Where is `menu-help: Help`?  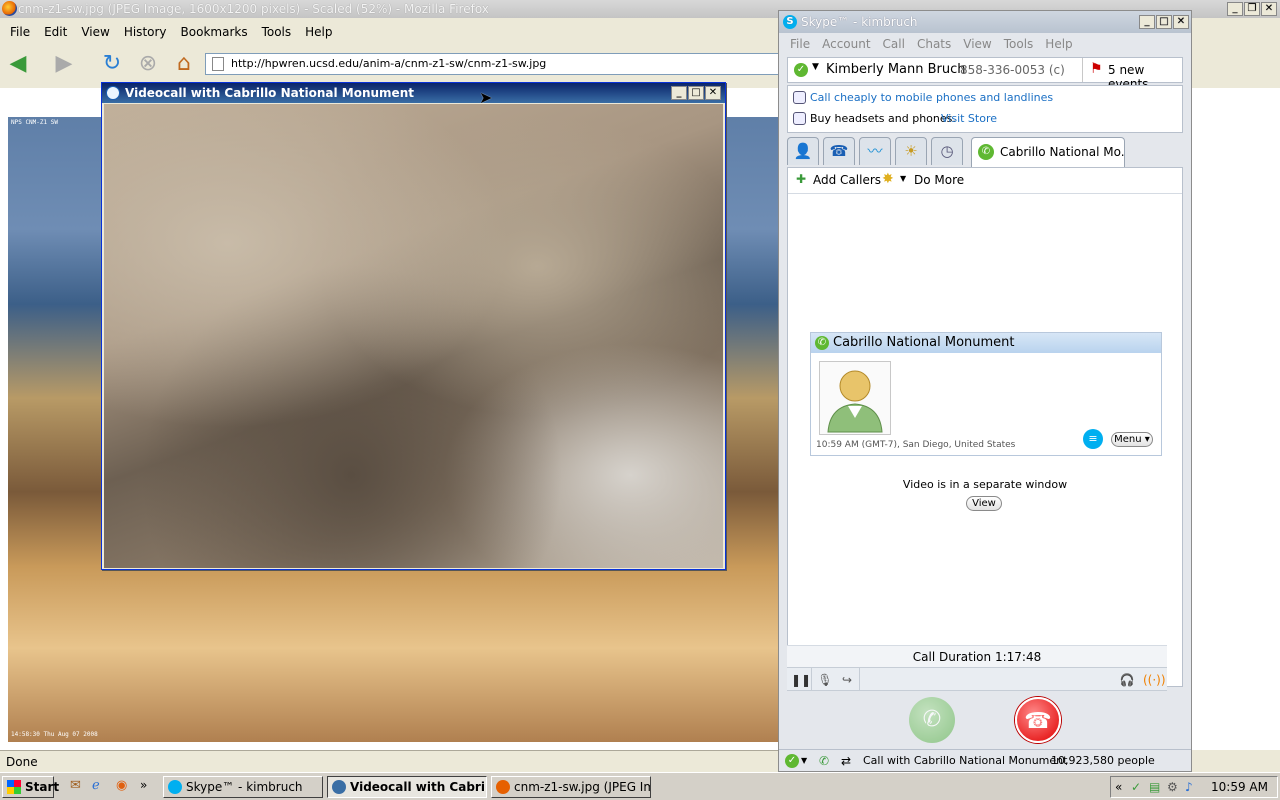 menu-help: Help is located at coordinates (318, 32).